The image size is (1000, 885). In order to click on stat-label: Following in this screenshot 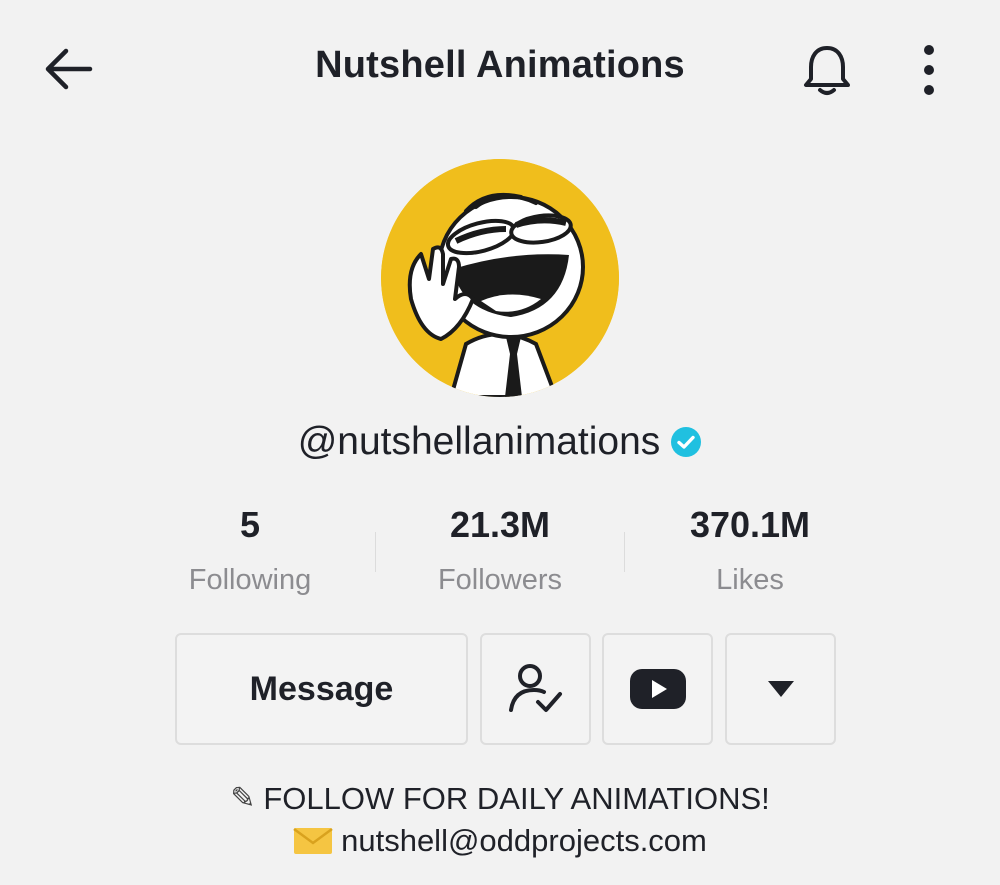, I will do `click(250, 580)`.